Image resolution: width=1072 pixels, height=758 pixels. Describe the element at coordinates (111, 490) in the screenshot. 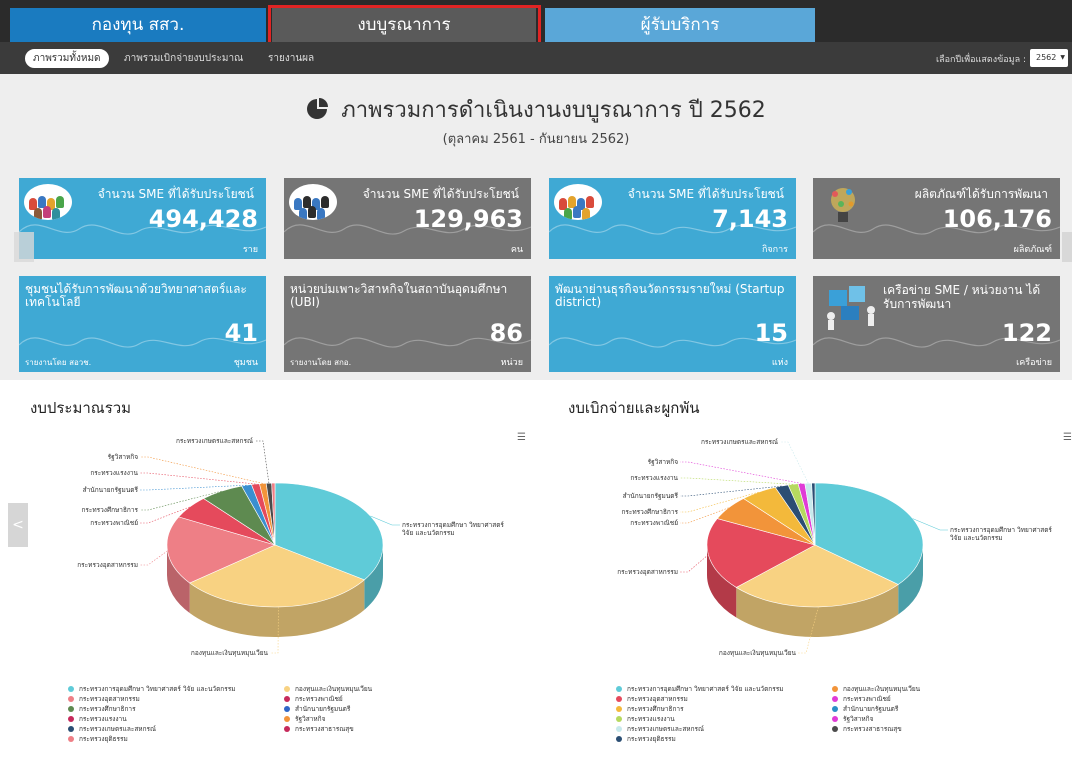

I see `pie-slice-label: สำนักนายกรัฐมนตรี` at that location.